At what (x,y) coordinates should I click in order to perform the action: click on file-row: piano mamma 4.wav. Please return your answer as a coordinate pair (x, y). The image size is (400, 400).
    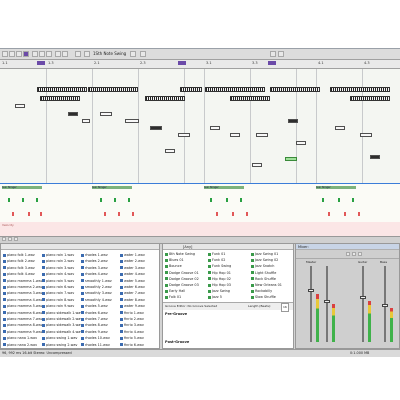
    Looking at the image, I should click on (23, 300).